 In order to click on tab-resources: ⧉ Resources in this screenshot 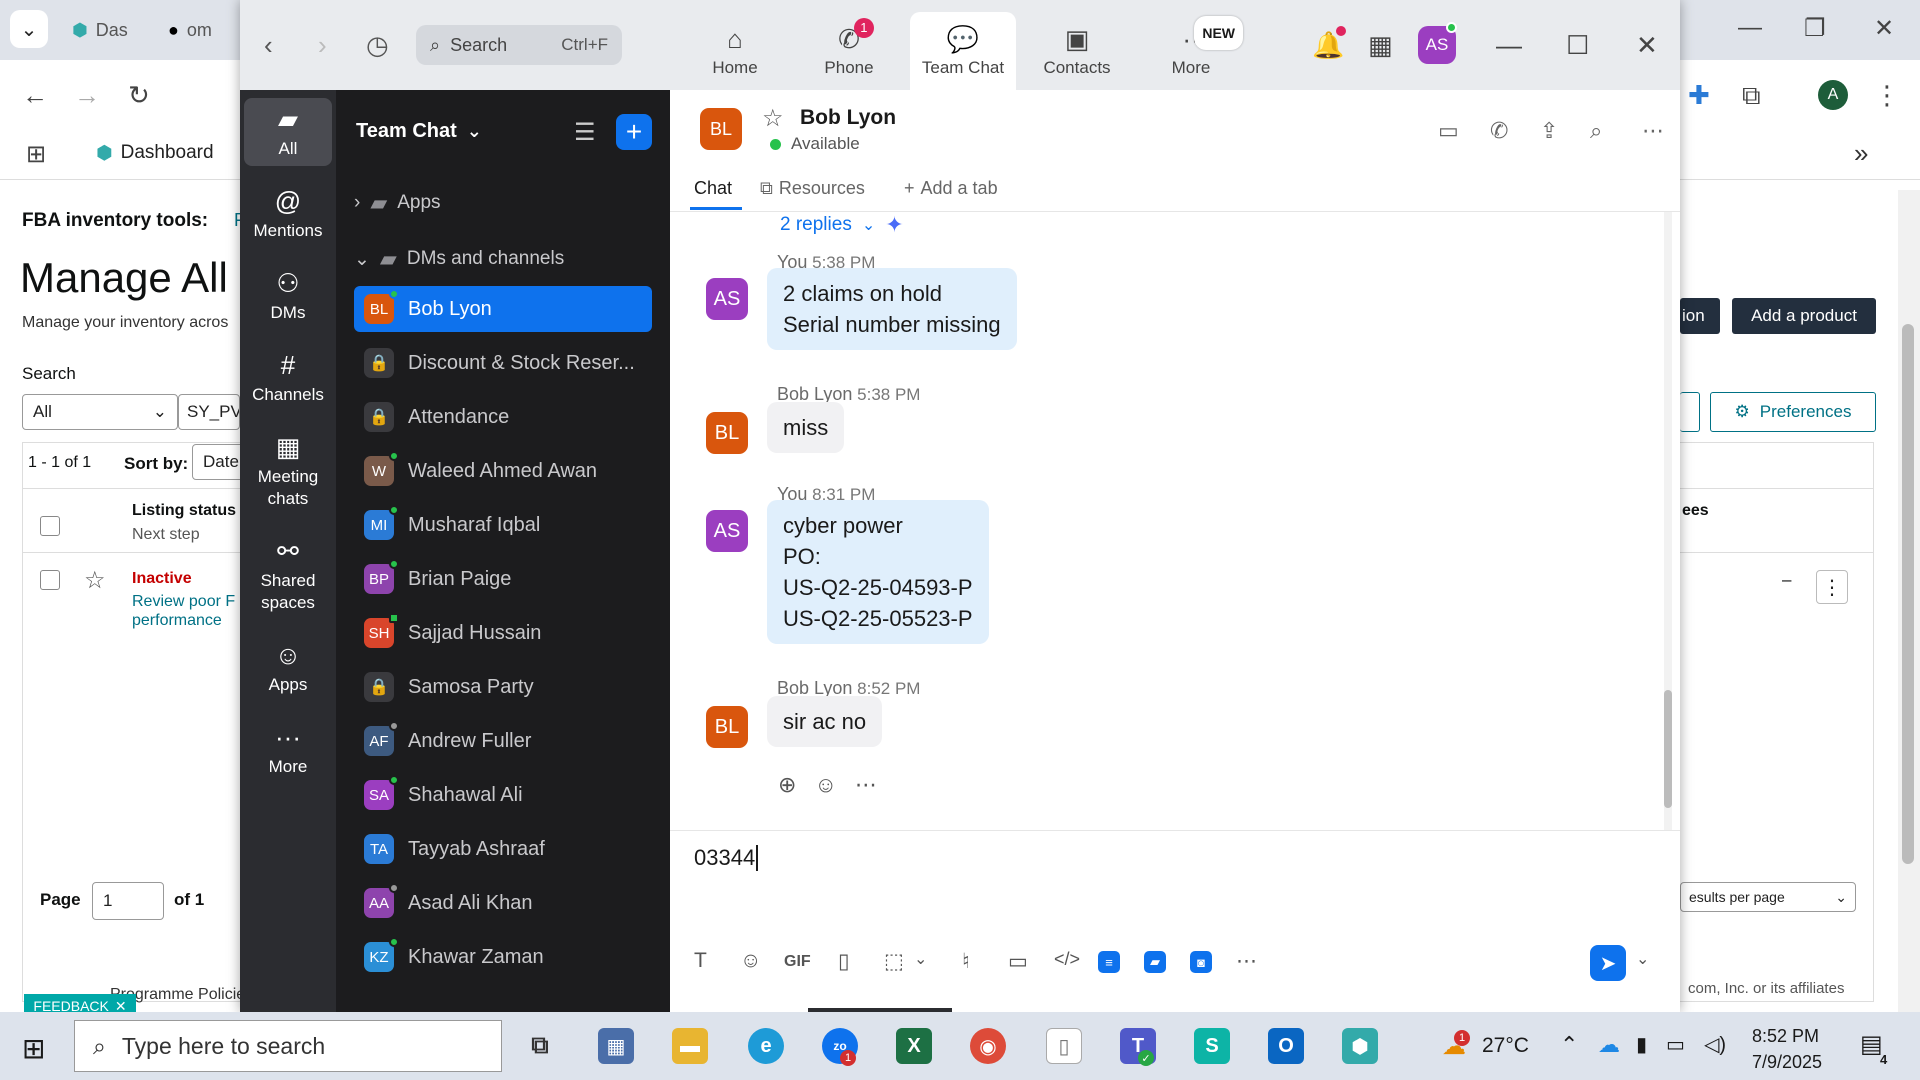, I will do `click(812, 188)`.